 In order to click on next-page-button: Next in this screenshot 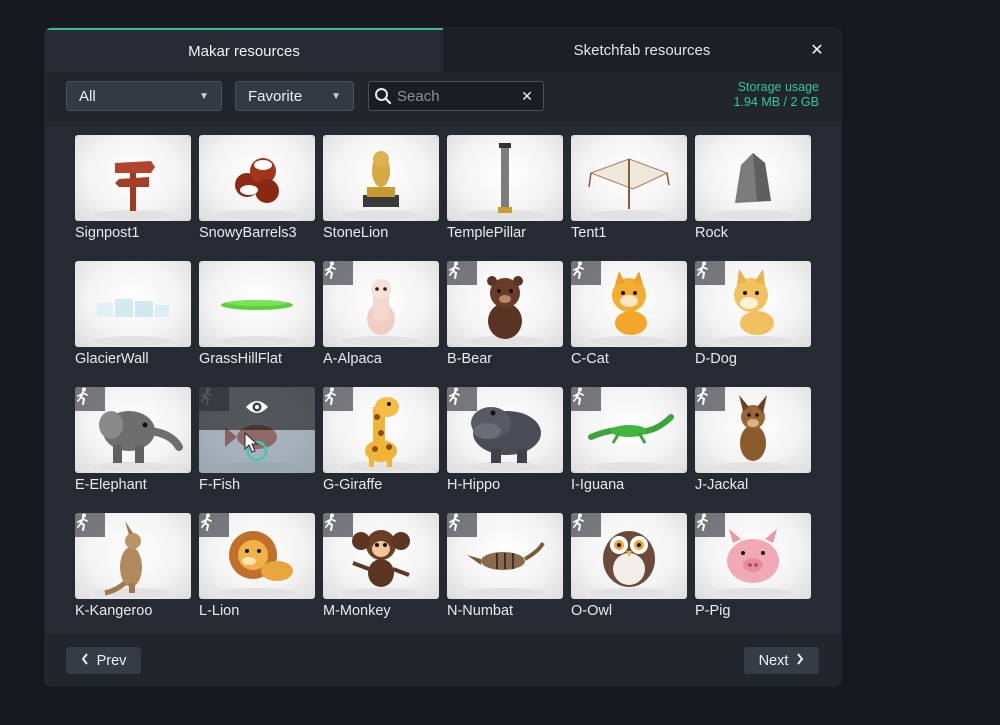, I will do `click(781, 660)`.